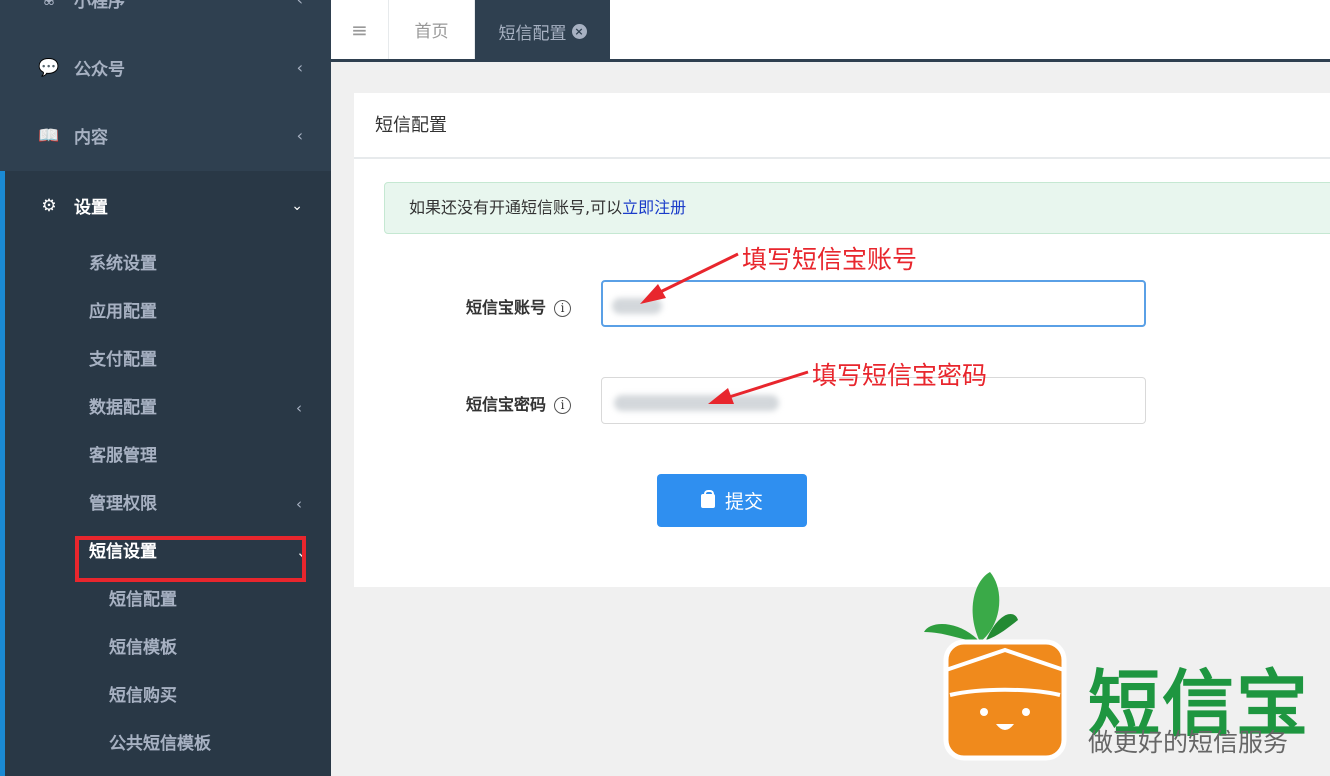 The width and height of the screenshot is (1330, 776). Describe the element at coordinates (49, 5) in the screenshot. I see `wechat-miniprogram-icon: ❀` at that location.